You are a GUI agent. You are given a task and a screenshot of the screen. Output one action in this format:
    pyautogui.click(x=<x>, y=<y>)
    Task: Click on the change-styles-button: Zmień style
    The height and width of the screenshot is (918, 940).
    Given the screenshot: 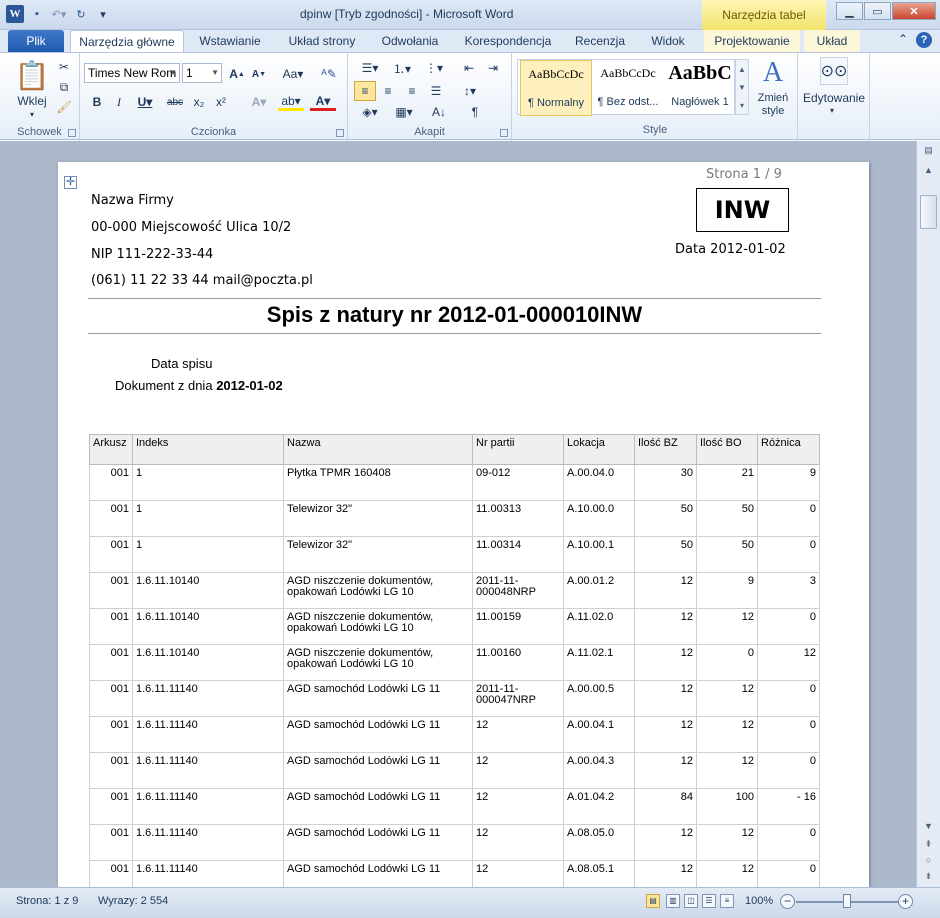 What is the action you would take?
    pyautogui.click(x=773, y=105)
    